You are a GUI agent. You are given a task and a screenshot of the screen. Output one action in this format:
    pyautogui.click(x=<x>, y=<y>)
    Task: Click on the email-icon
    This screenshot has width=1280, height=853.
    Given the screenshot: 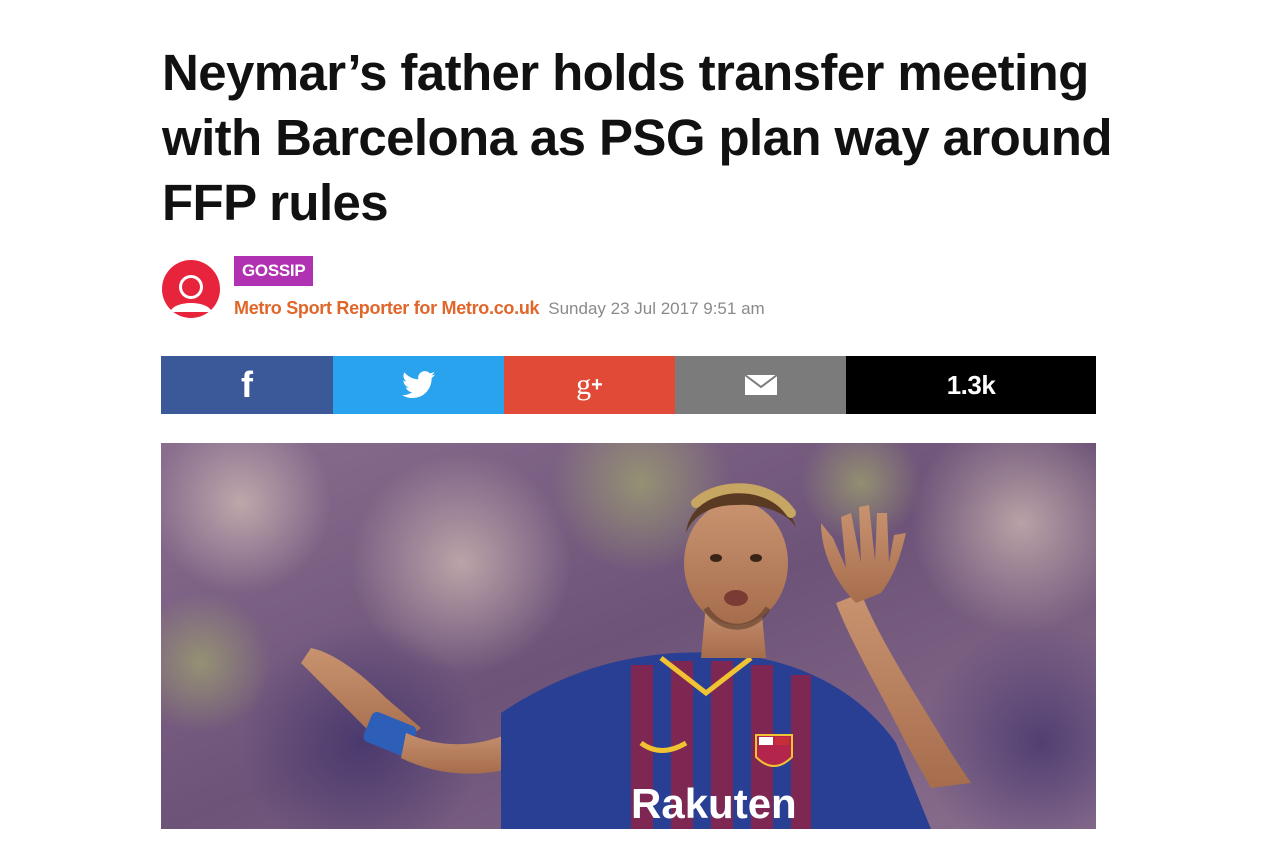 What is the action you would take?
    pyautogui.click(x=760, y=385)
    